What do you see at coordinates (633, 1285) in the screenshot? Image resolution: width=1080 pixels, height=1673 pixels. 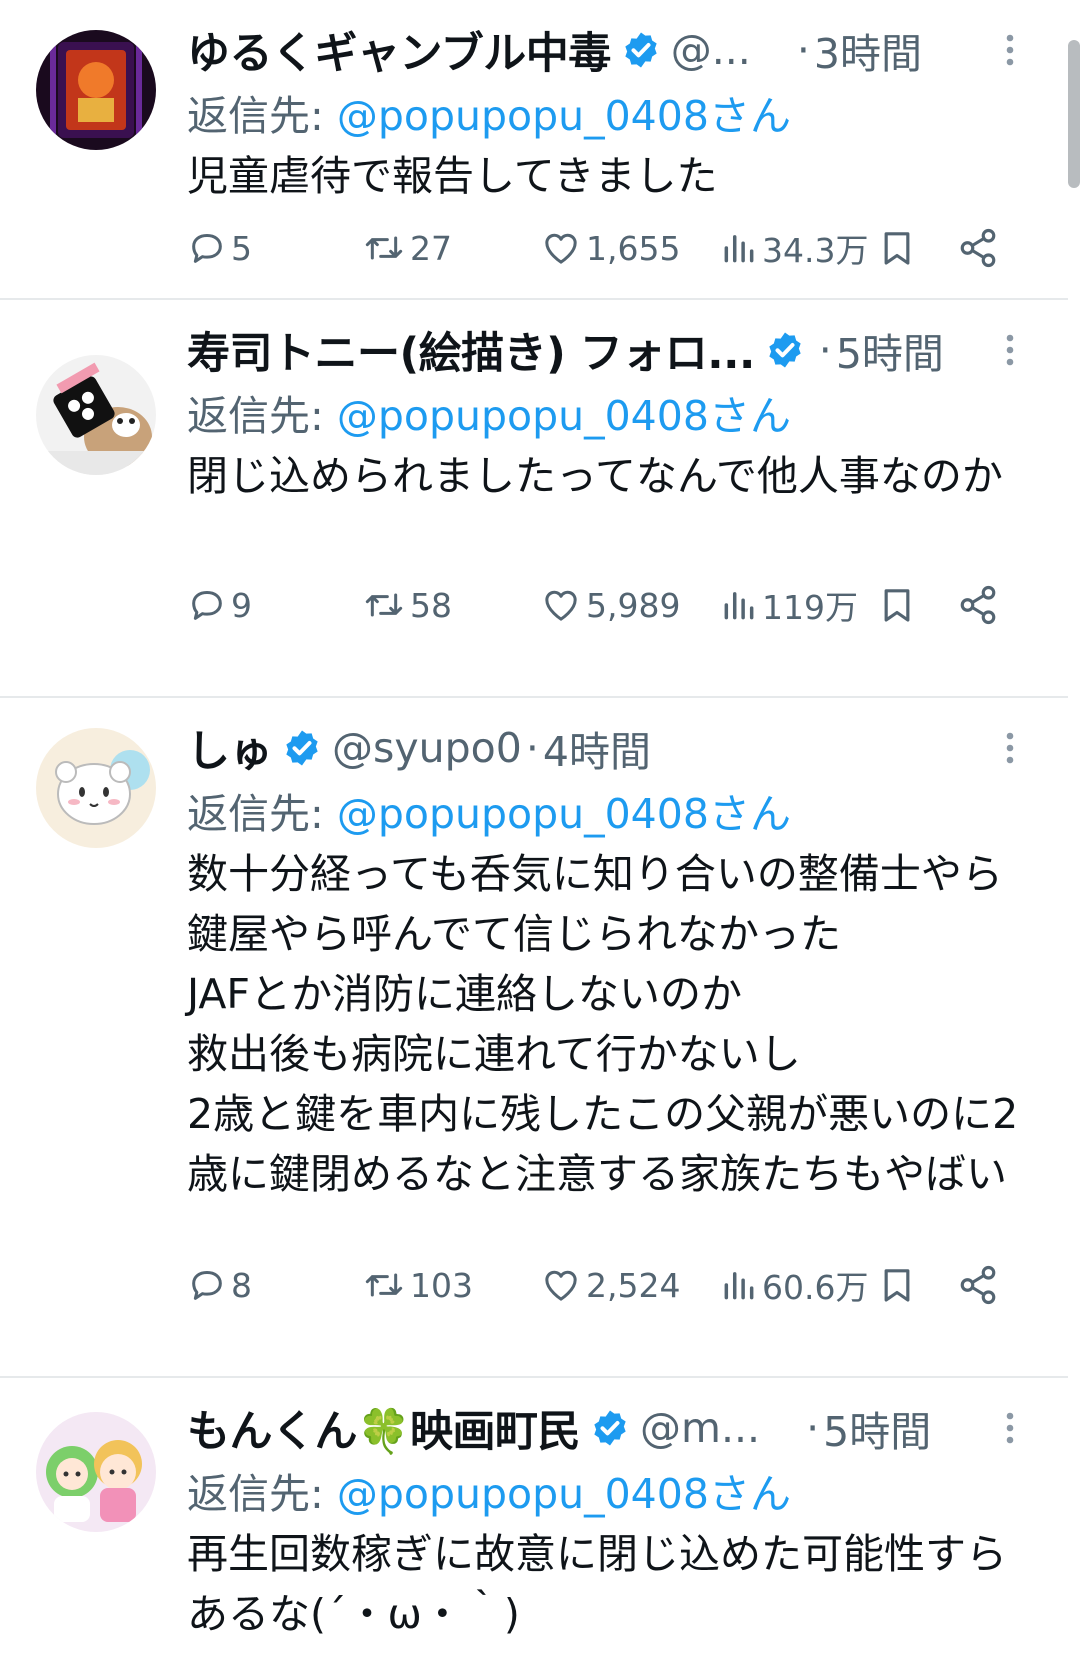 I see `like-count: 2,524` at bounding box center [633, 1285].